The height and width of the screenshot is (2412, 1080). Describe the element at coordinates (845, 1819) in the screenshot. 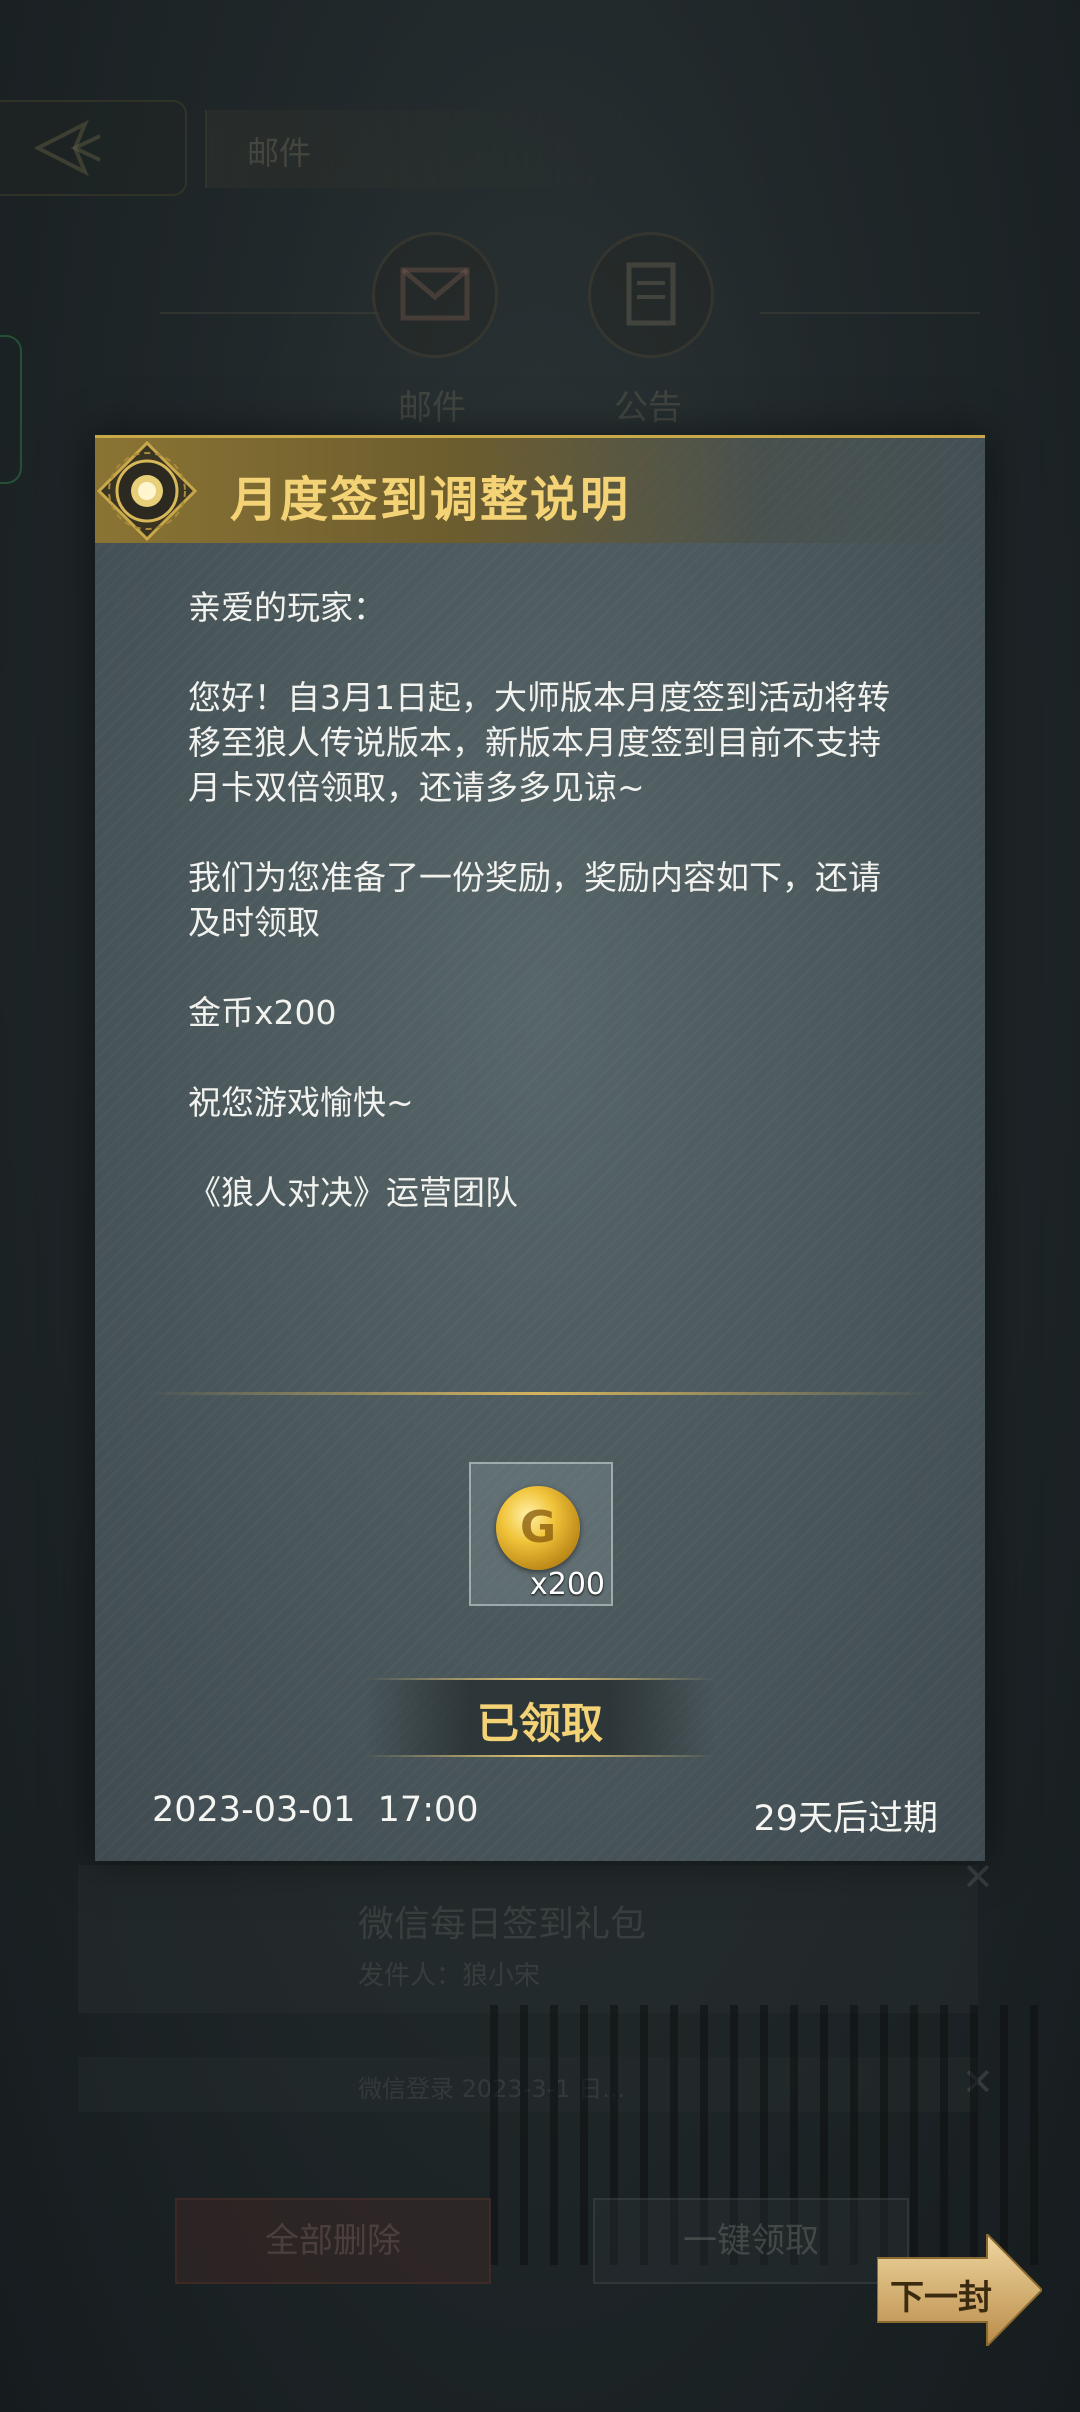

I see `mail-expiry: 29天后过期` at that location.